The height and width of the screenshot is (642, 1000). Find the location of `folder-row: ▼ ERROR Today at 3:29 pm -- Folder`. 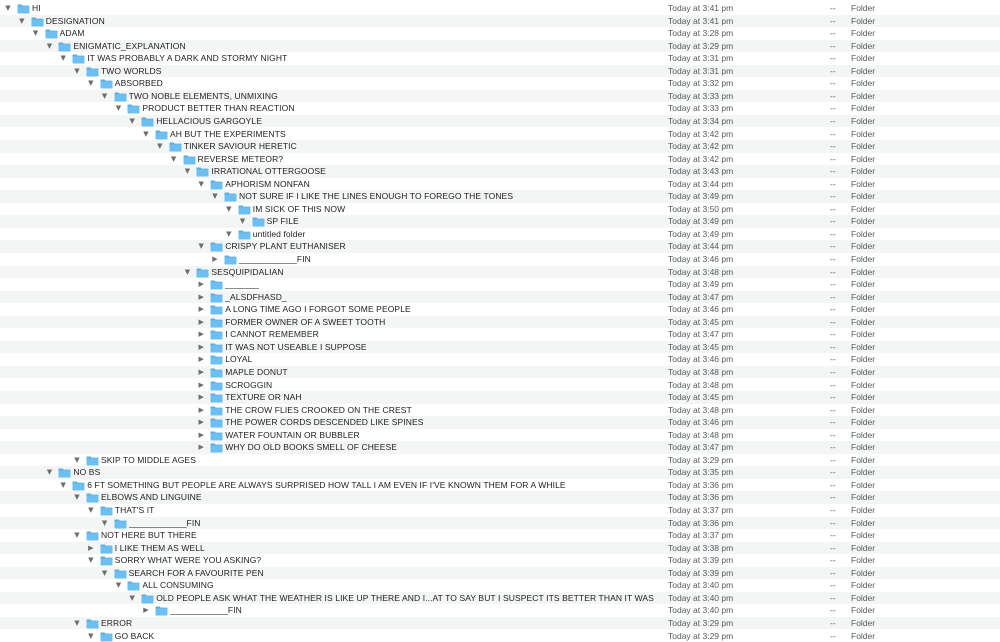

folder-row: ▼ ERROR Today at 3:29 pm -- Folder is located at coordinates (500, 623).